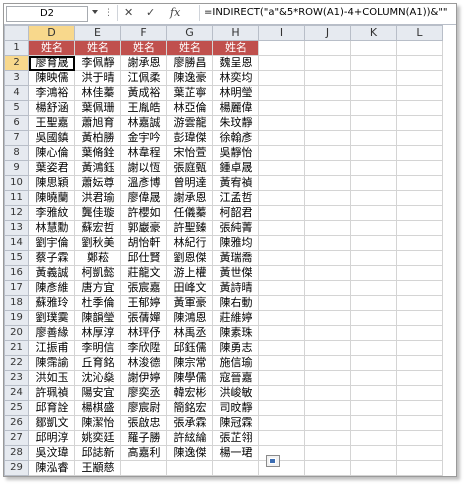 This screenshot has height=484, width=464. What do you see at coordinates (150, 13) in the screenshot?
I see `enter-icon: ✓` at bounding box center [150, 13].